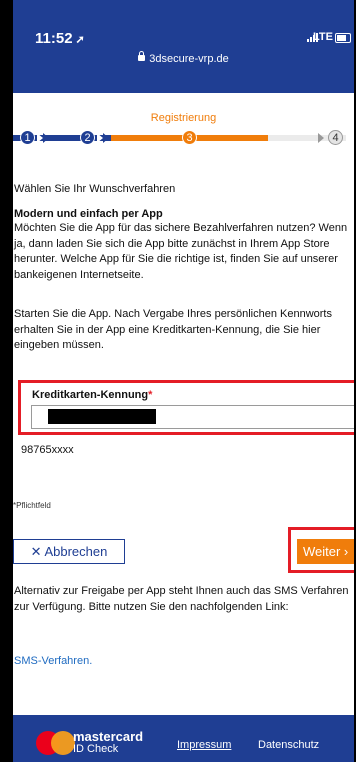  What do you see at coordinates (150, 395) in the screenshot?
I see `required-marker: *` at bounding box center [150, 395].